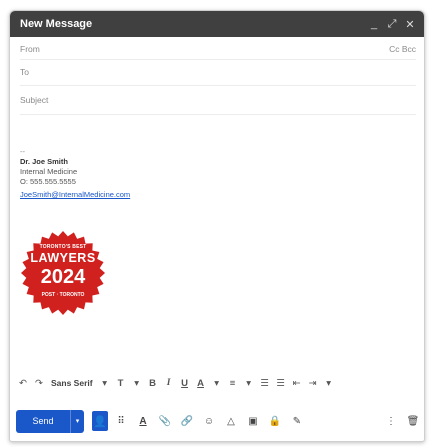  I want to click on compose-title: New Message, so click(56, 24).